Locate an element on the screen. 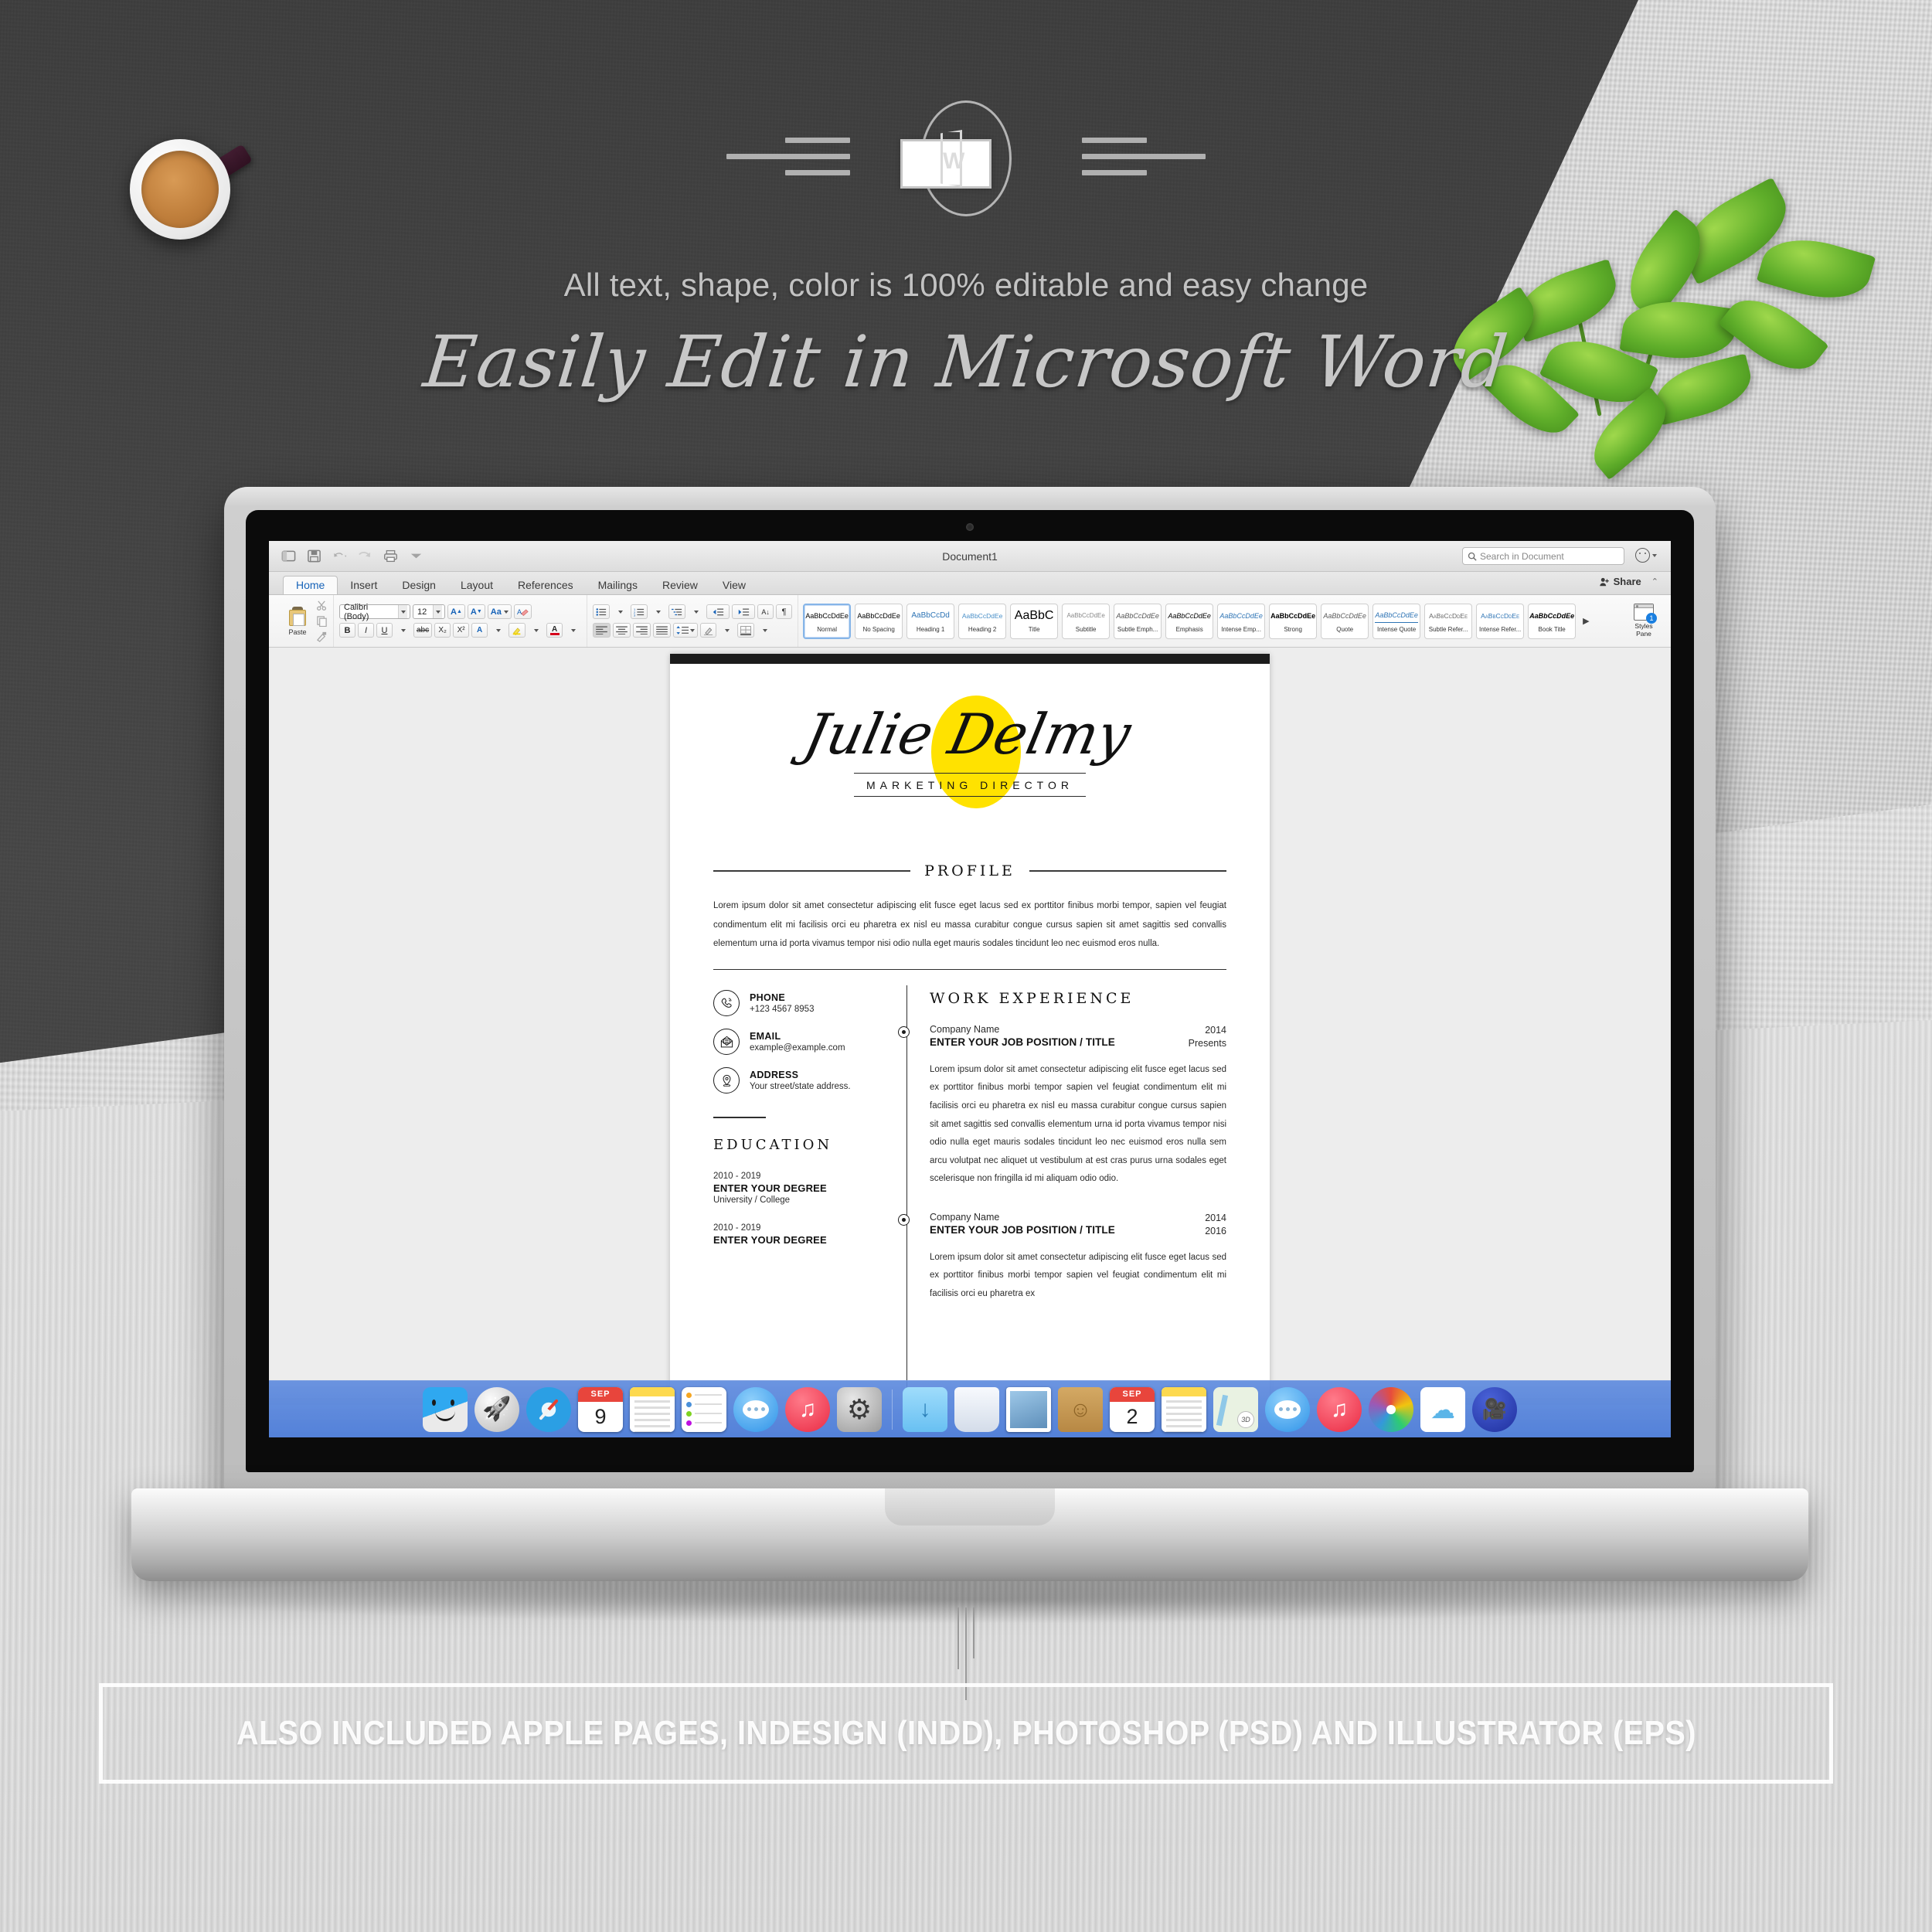  numbering-options-button is located at coordinates (658, 611).